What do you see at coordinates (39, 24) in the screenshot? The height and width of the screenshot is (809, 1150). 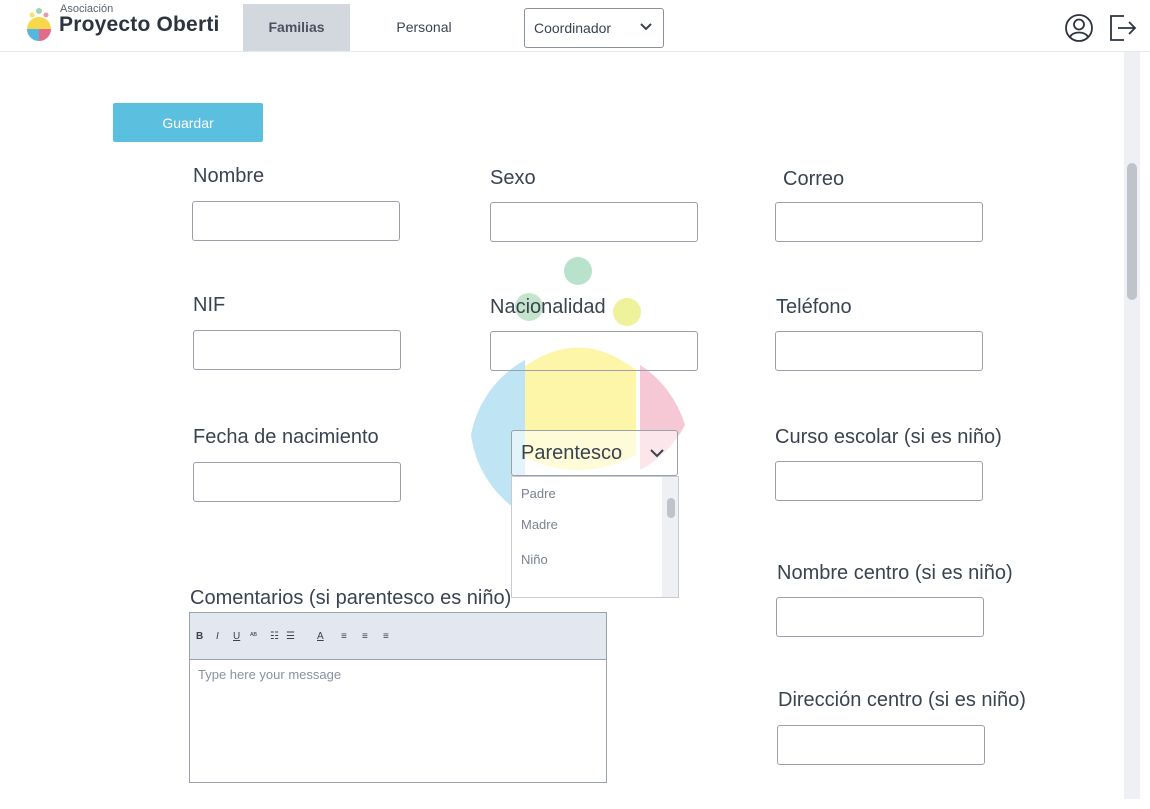 I see `logo-icon` at bounding box center [39, 24].